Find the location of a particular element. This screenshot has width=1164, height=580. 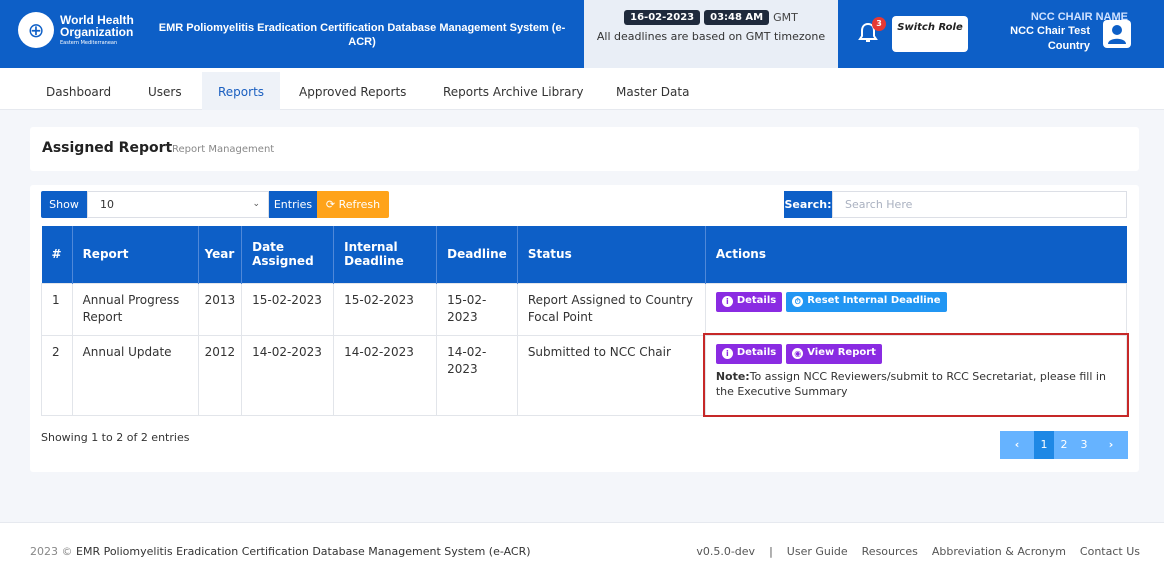

view-report-button: ◉ View Report is located at coordinates (834, 353).